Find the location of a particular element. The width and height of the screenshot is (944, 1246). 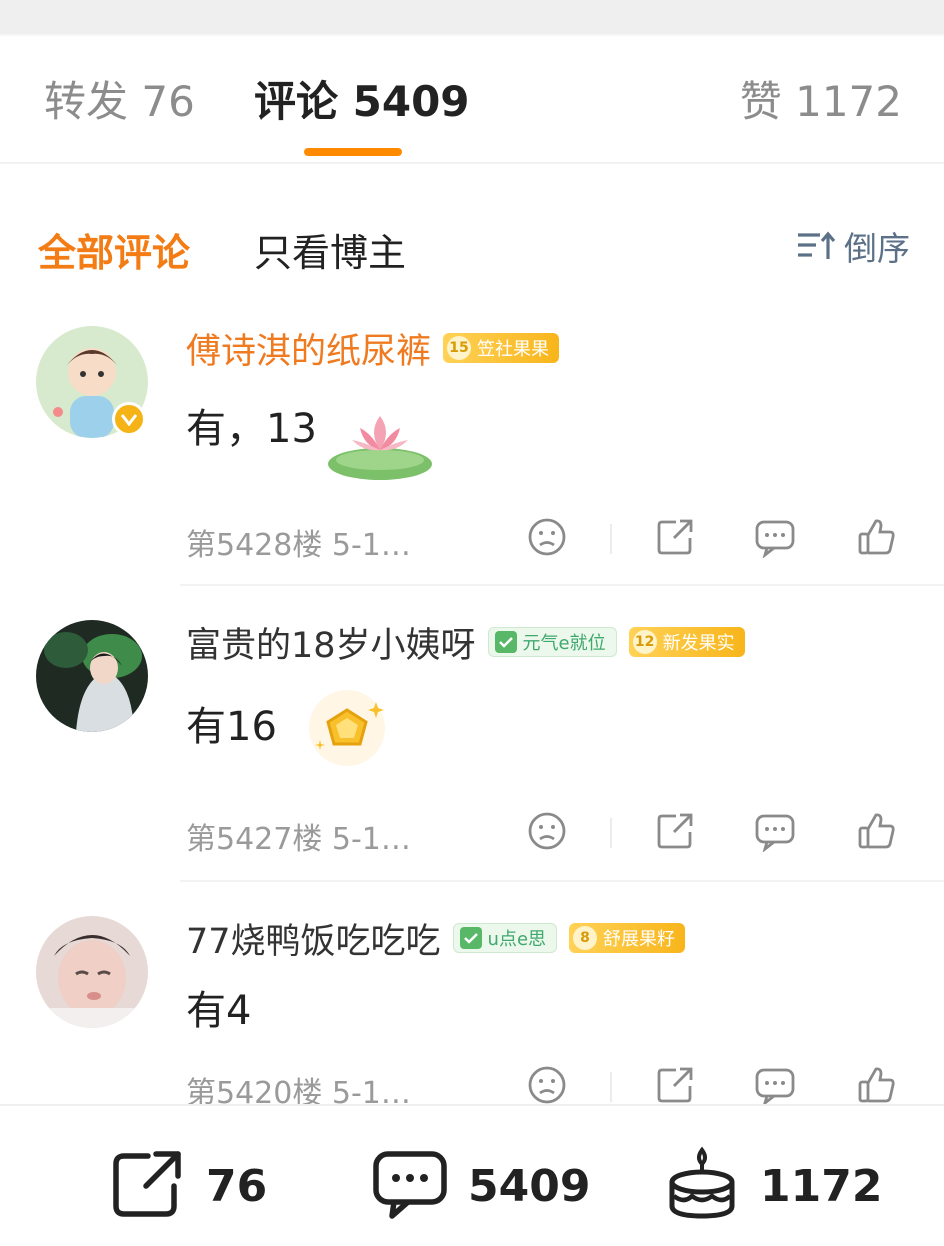

bottom-like-button: 1172 is located at coordinates (773, 1184).